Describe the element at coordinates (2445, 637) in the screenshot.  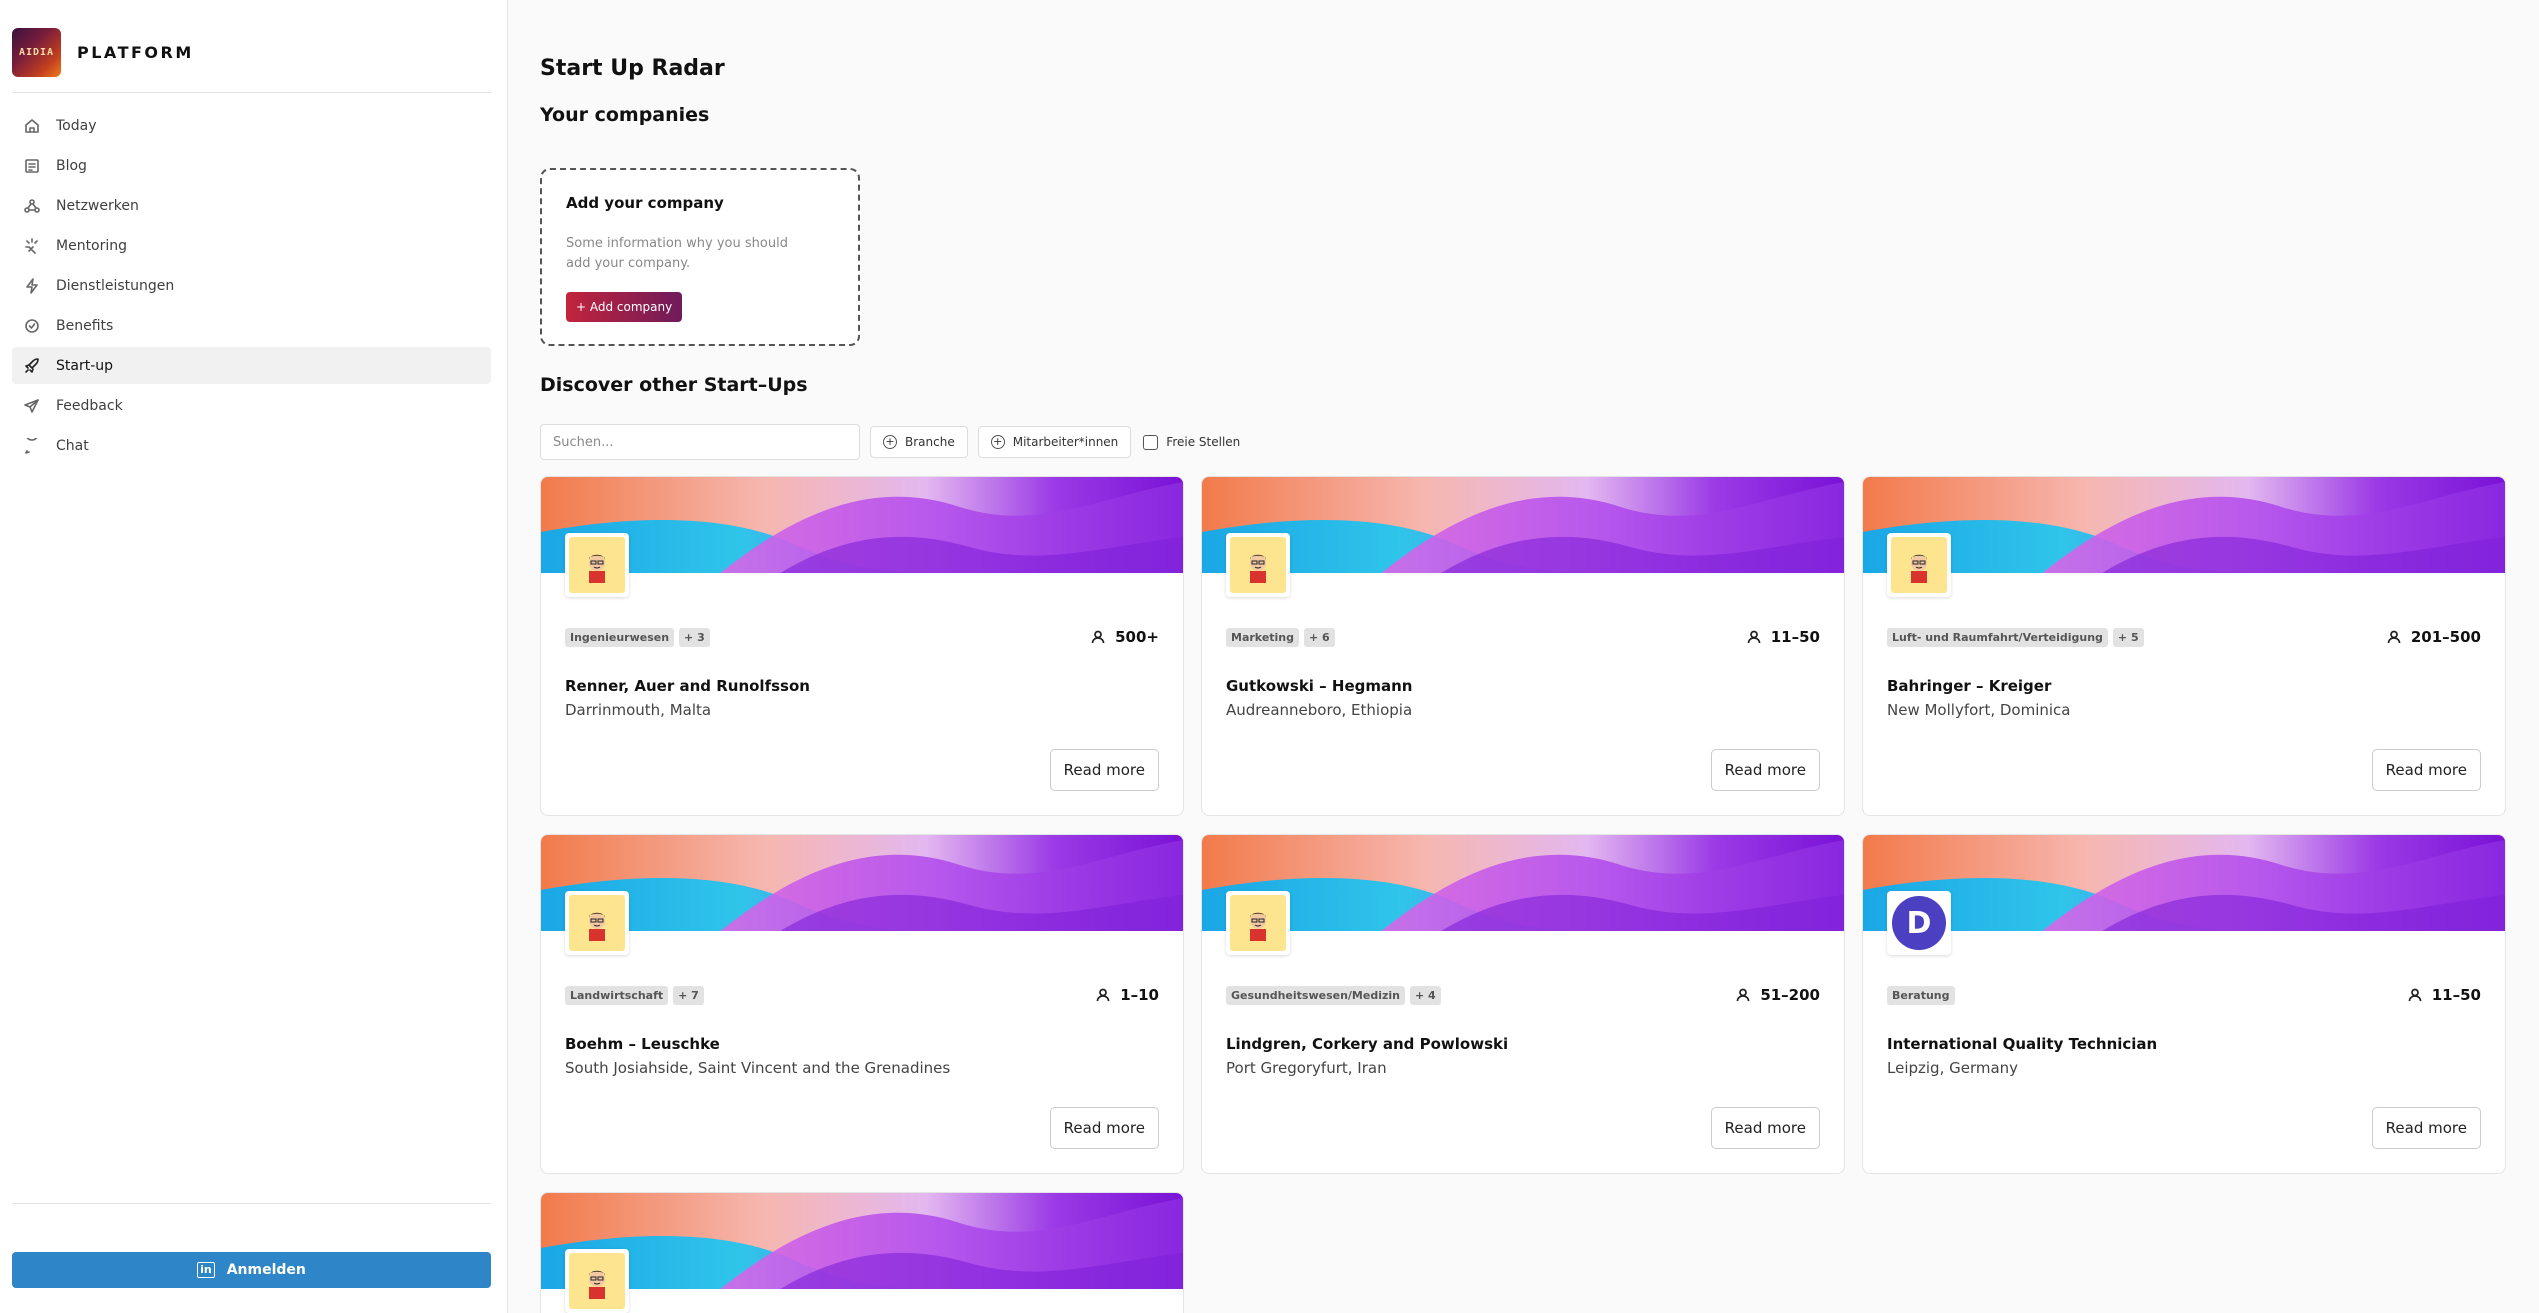
I see `employee-count-value: 201–500` at that location.